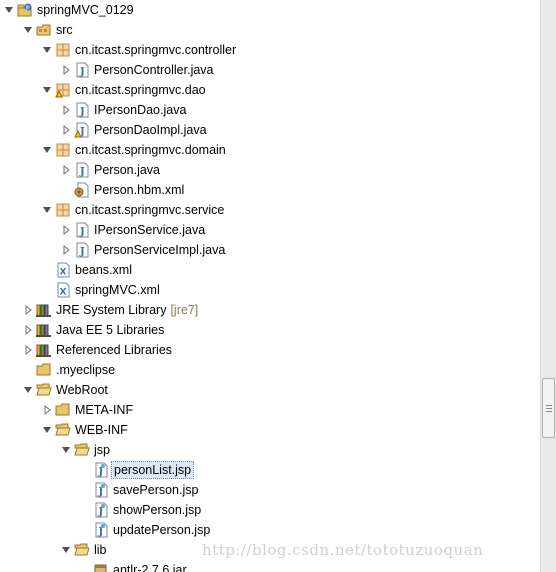 The height and width of the screenshot is (572, 556). I want to click on tree-item-label: Person.java, so click(127, 170).